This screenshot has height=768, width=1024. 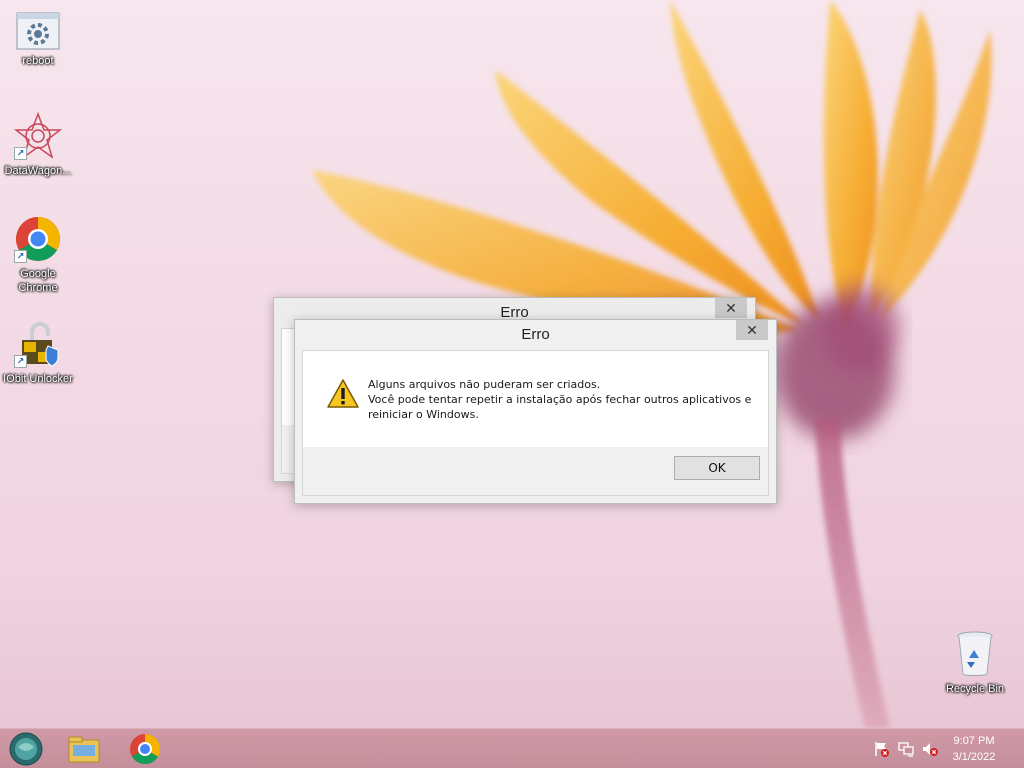 What do you see at coordinates (38, 379) in the screenshot?
I see `desktop-icon-label: IObit Unlocker` at bounding box center [38, 379].